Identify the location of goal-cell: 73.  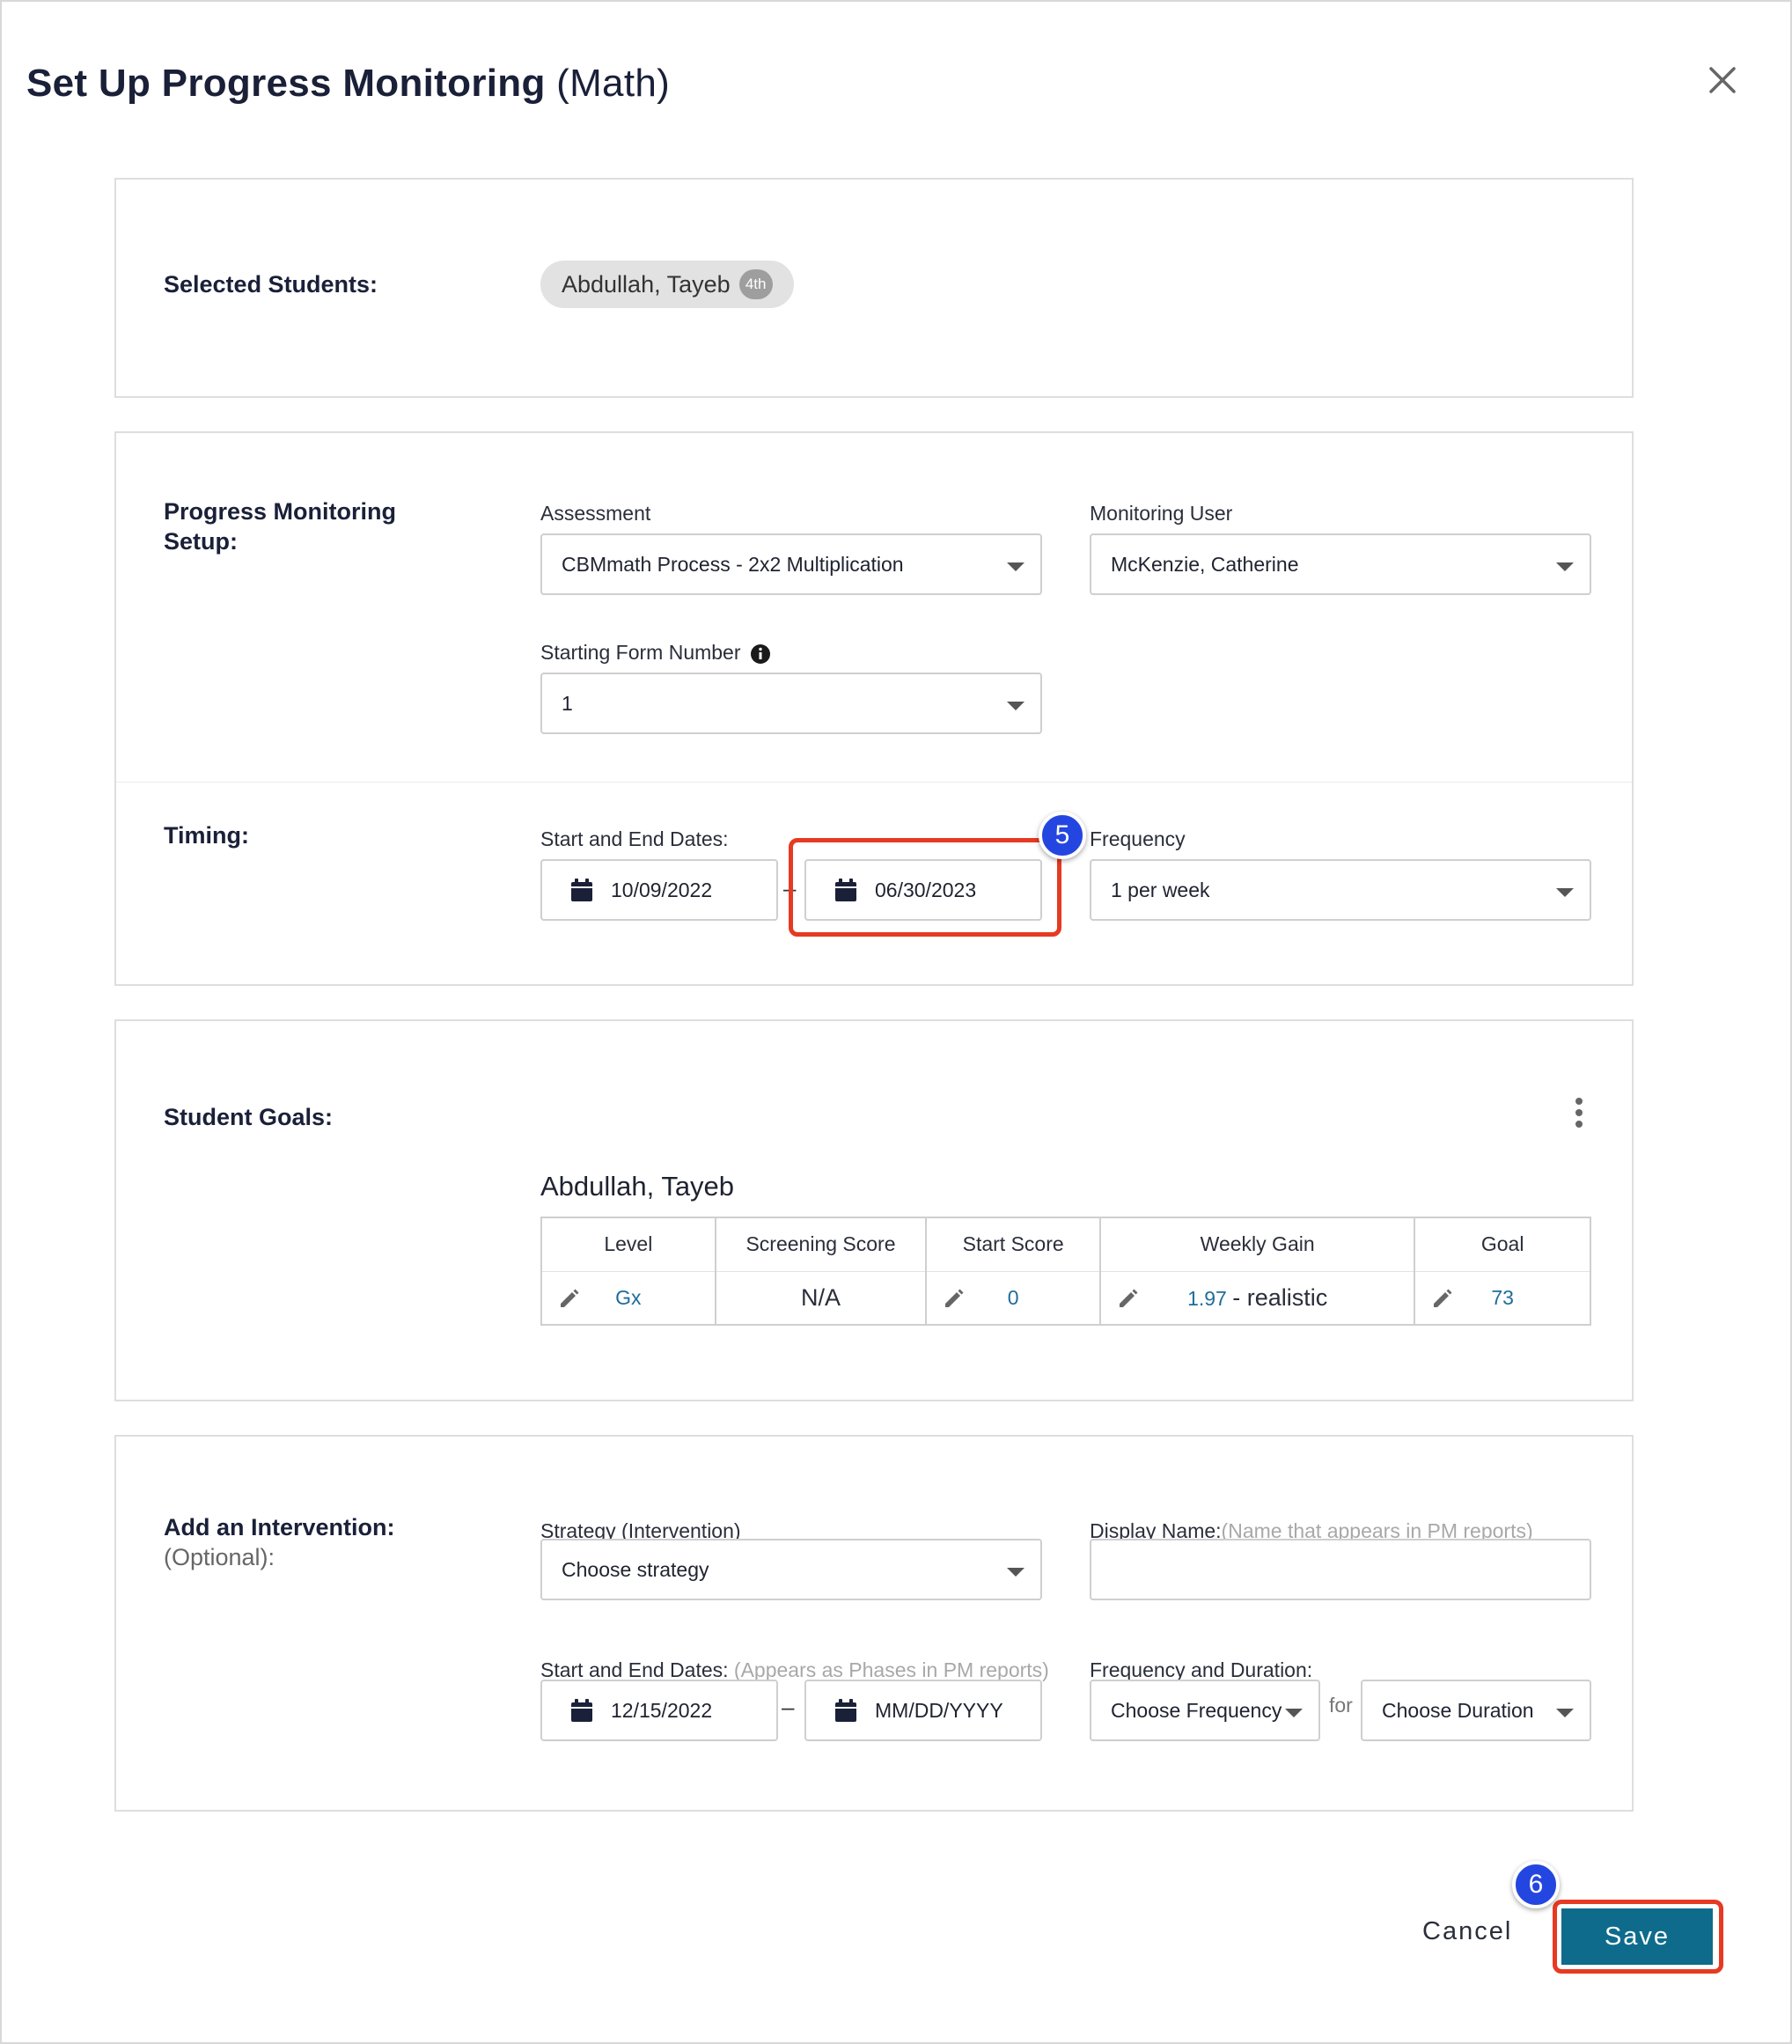
(1502, 1298).